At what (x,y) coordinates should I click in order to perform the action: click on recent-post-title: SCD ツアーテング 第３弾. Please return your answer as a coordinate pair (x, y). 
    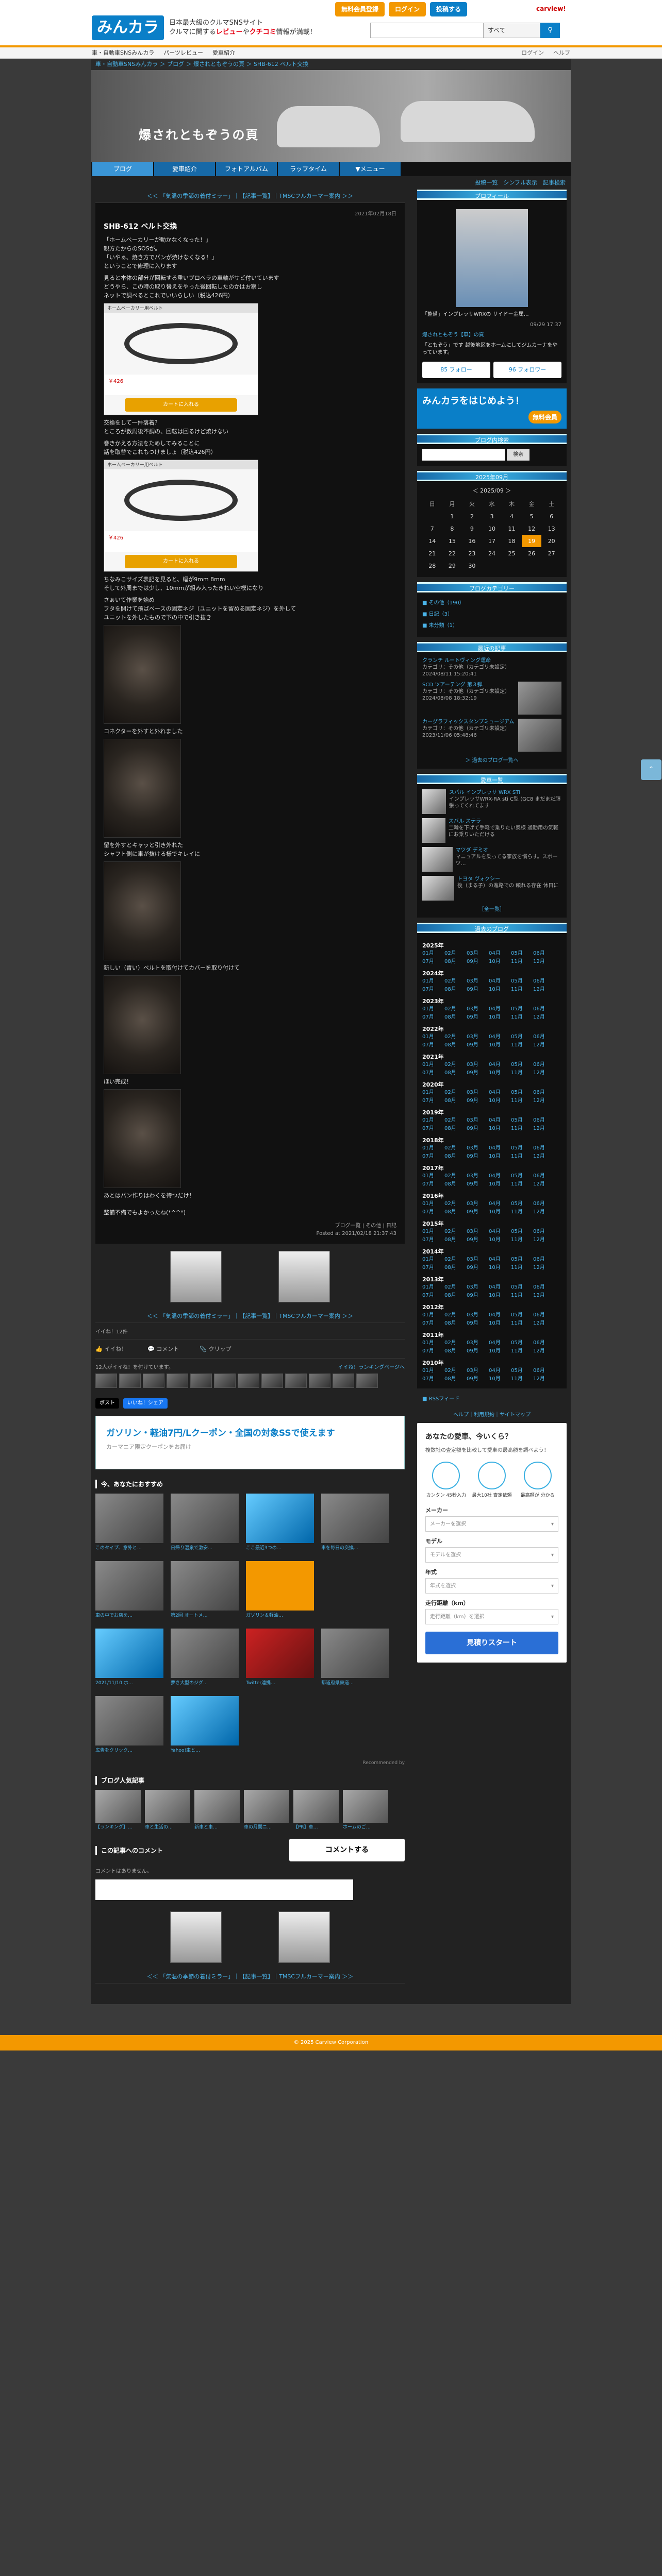
    Looking at the image, I should click on (468, 685).